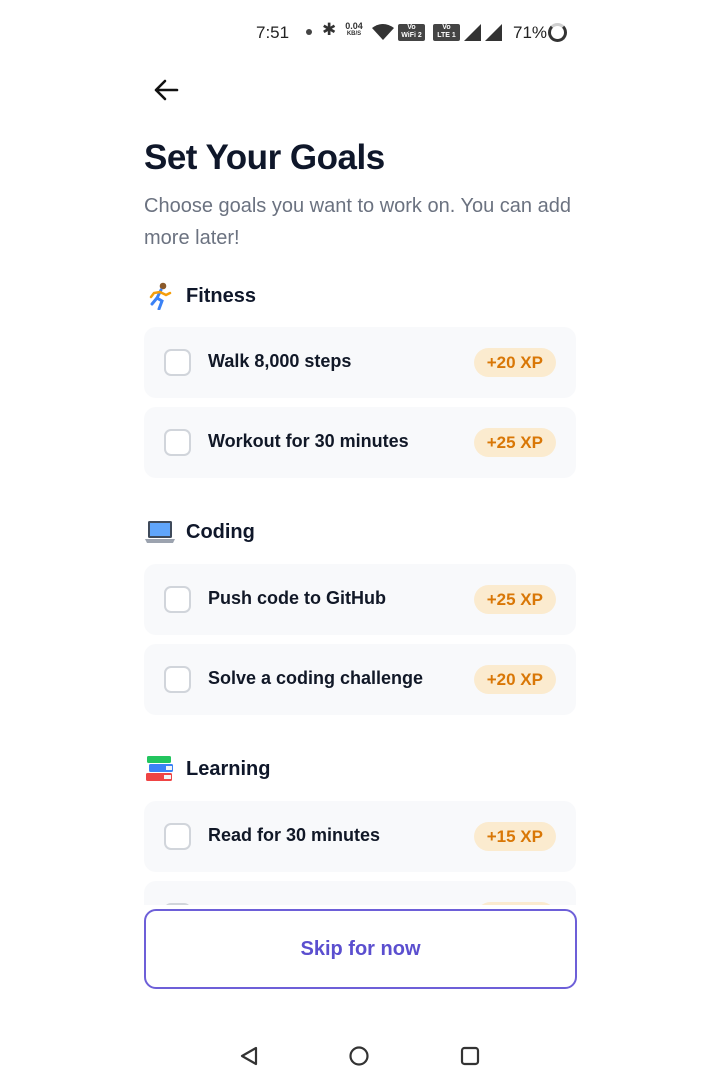 The height and width of the screenshot is (1080, 720). I want to click on triangle-back-icon, so click(249, 1056).